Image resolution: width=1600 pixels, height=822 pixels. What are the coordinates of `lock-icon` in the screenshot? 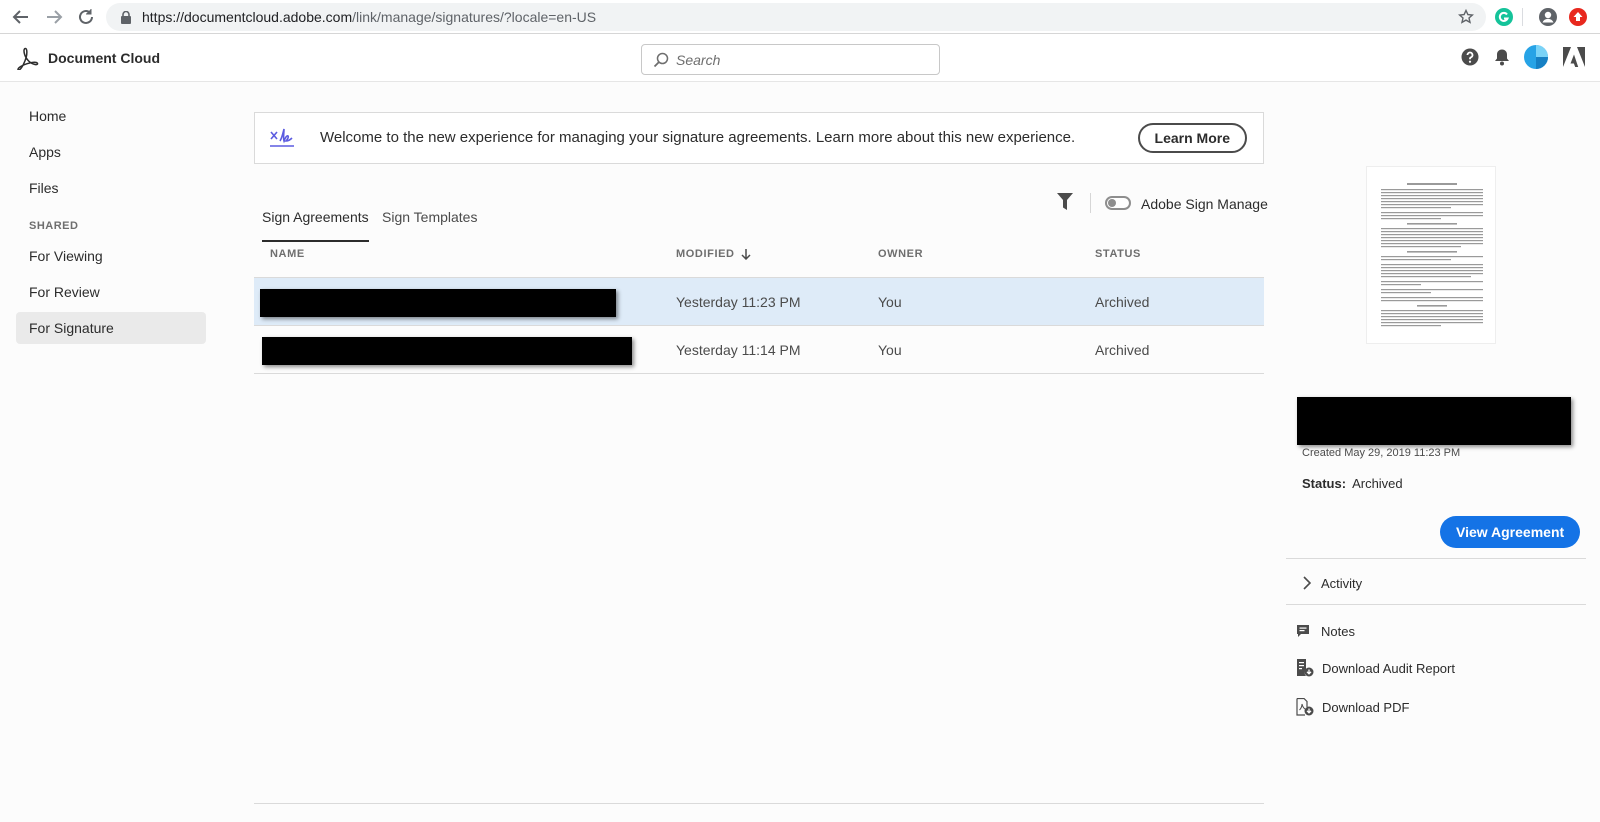 It's located at (126, 17).